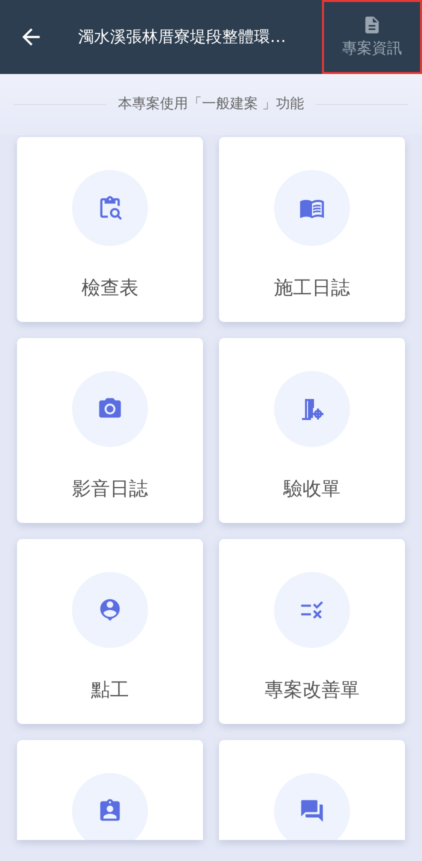 The image size is (422, 861). I want to click on door-gear-icon, so click(312, 409).